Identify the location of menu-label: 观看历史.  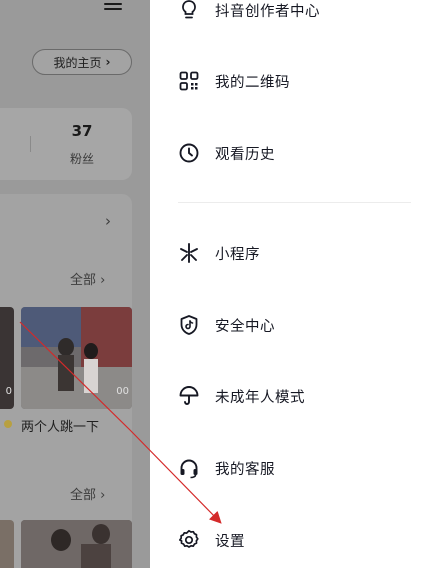
(245, 154).